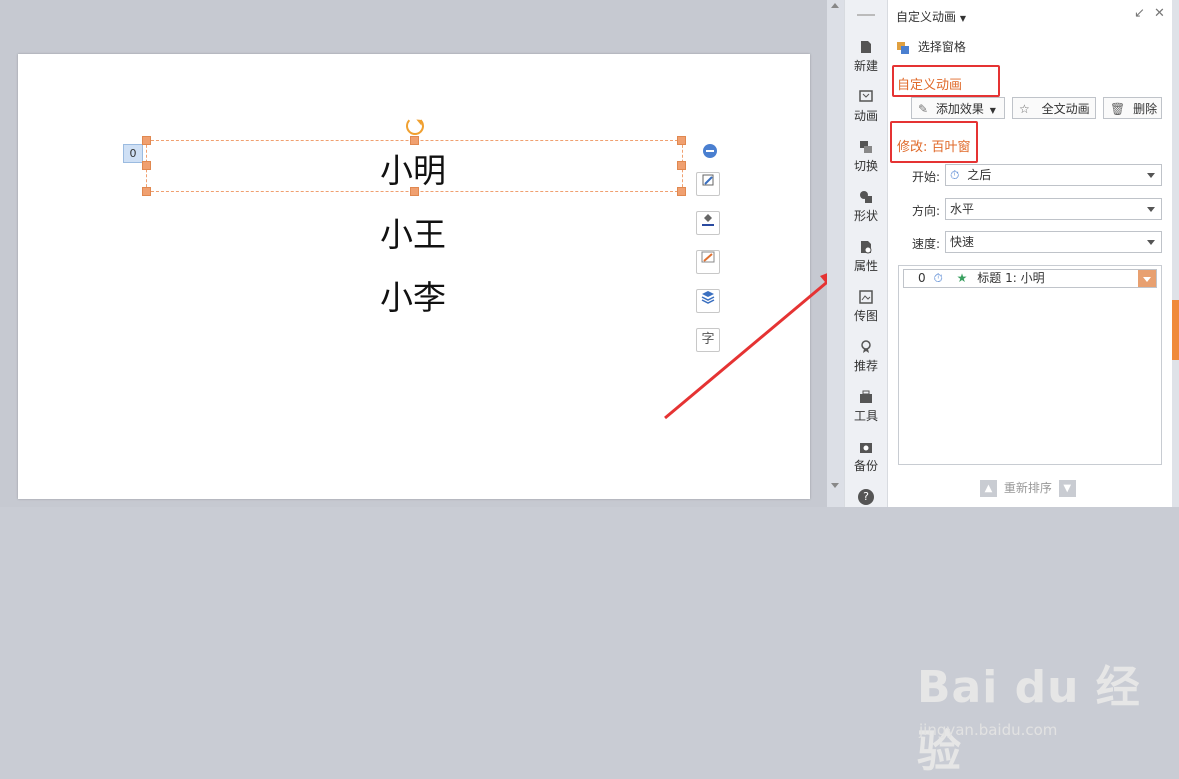 The height and width of the screenshot is (779, 1179). I want to click on anim-item-text: 标题 1: 小明, so click(1011, 278).